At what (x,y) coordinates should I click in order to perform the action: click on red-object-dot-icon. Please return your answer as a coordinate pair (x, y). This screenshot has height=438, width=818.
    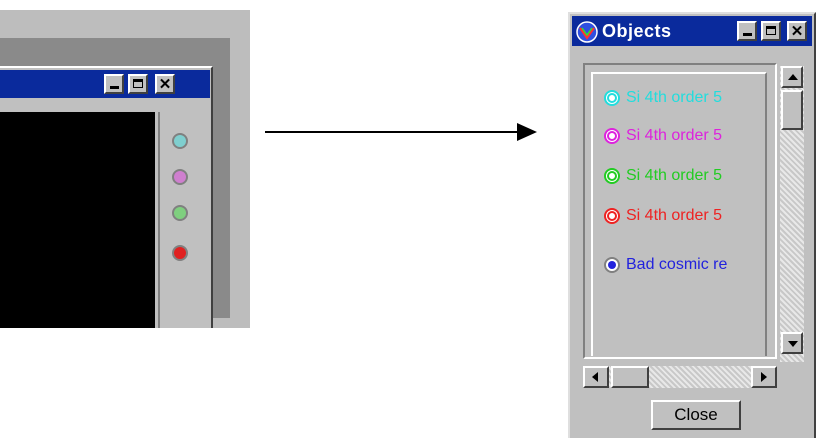
    Looking at the image, I should click on (180, 253).